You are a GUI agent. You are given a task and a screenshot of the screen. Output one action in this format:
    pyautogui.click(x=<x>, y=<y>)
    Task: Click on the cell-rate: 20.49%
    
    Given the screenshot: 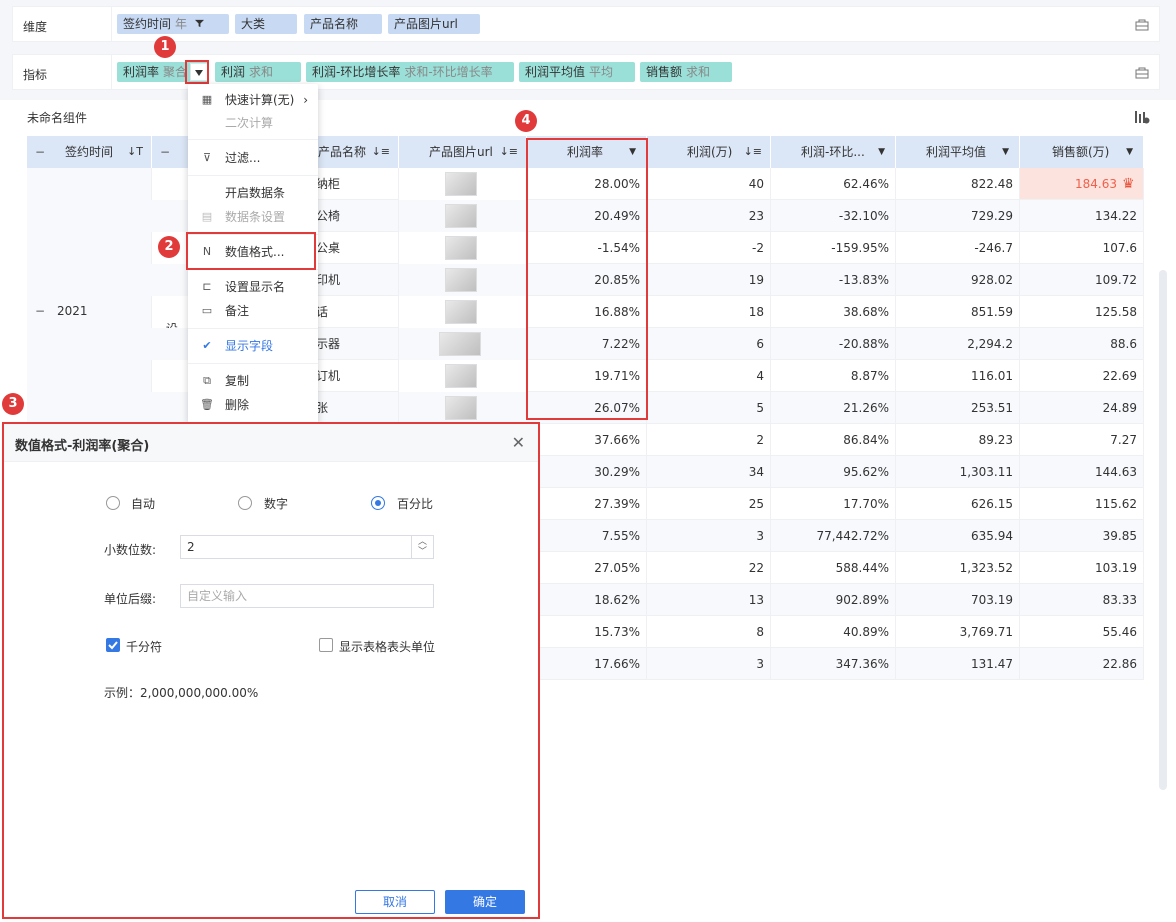 What is the action you would take?
    pyautogui.click(x=587, y=216)
    